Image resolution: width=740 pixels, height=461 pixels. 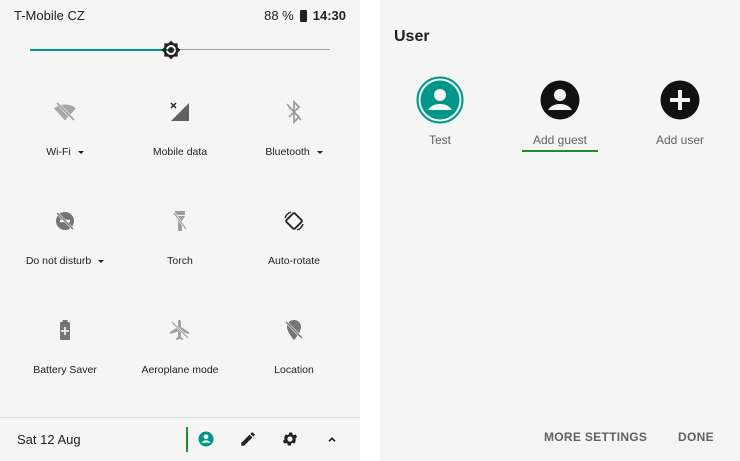 I want to click on guest-avatar-icon, so click(x=560, y=100).